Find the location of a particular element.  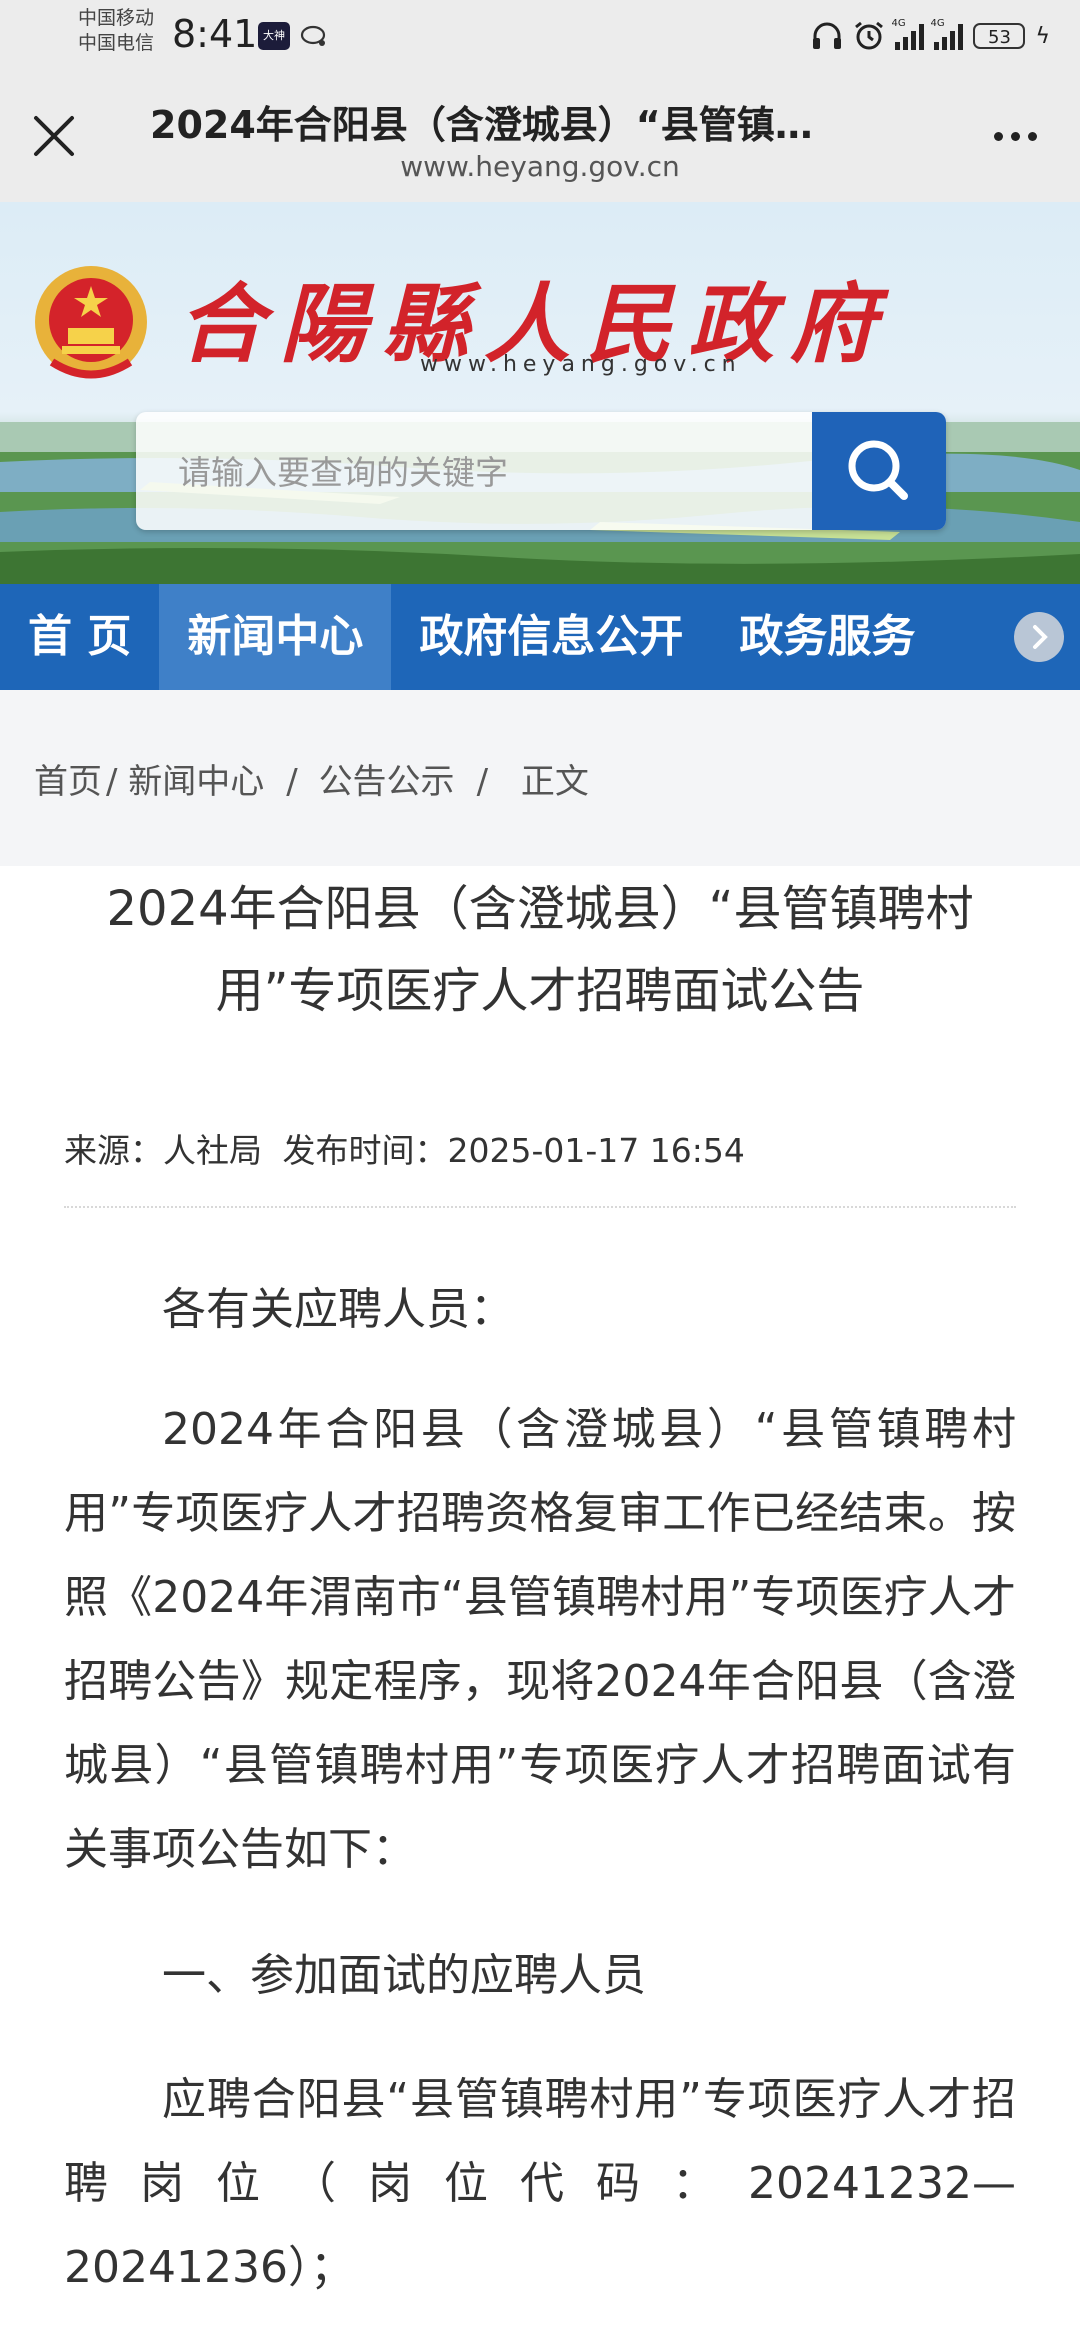

browser-header: 2024年合阳县（含澄城县）“县管镇… www.heyang.gov.cn is located at coordinates (540, 134).